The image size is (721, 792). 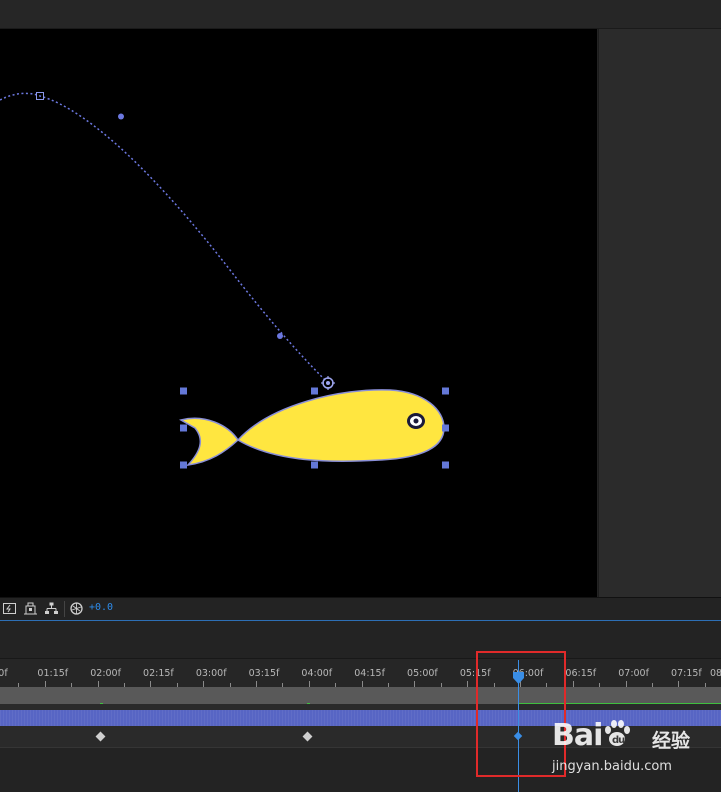 What do you see at coordinates (686, 673) in the screenshot?
I see `ruler-time-label: 07:15f` at bounding box center [686, 673].